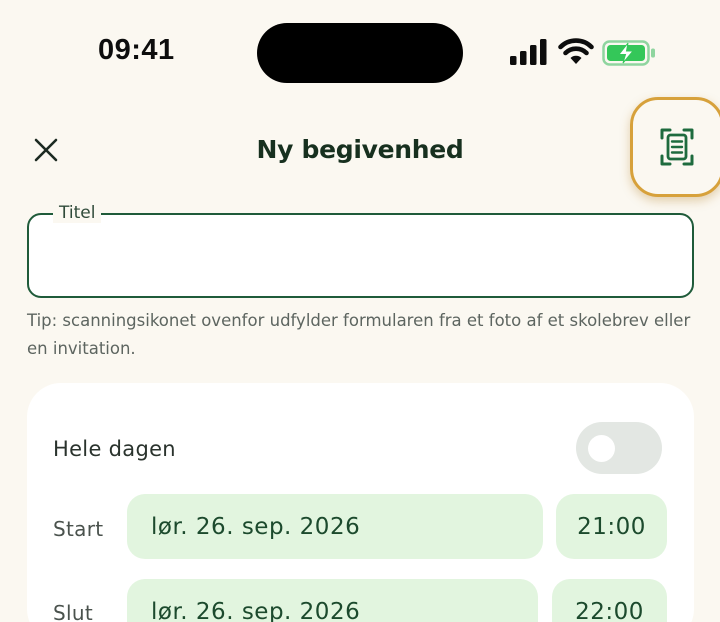  Describe the element at coordinates (360, 258) in the screenshot. I see `title-input` at that location.